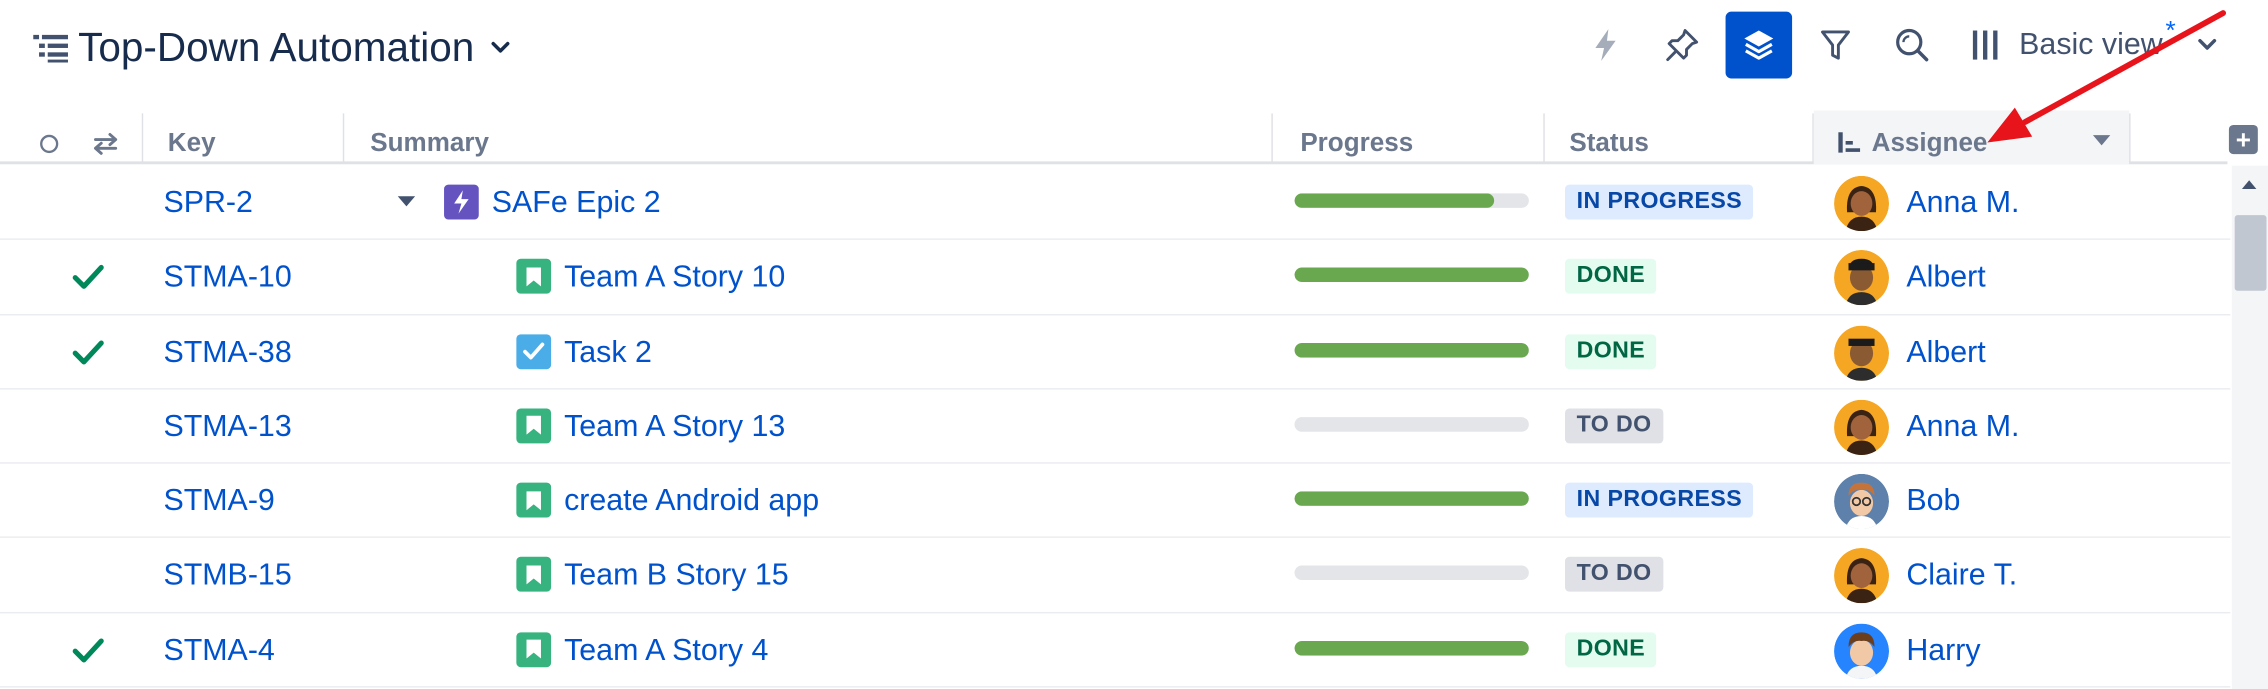 This screenshot has height=689, width=2268. What do you see at coordinates (1609, 137) in the screenshot?
I see `column-header-status: Status` at bounding box center [1609, 137].